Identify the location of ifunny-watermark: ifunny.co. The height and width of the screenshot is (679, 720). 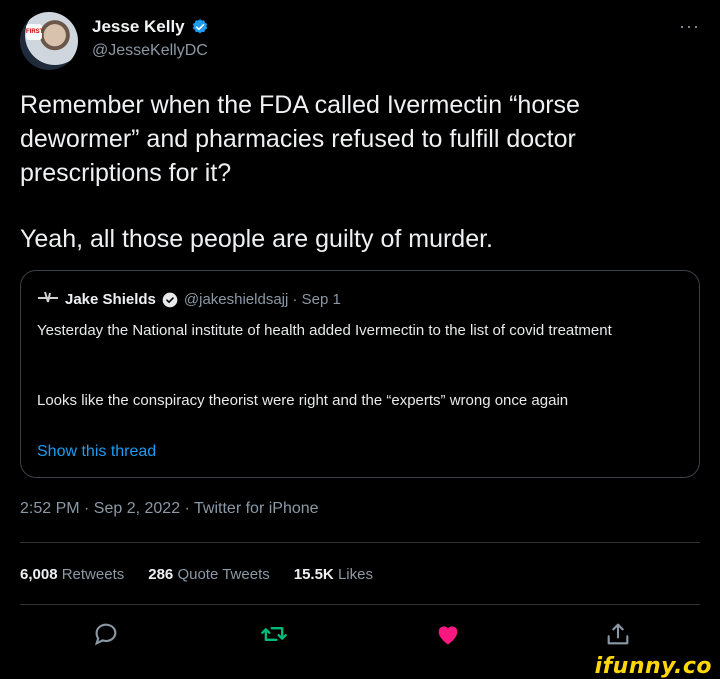
(653, 666).